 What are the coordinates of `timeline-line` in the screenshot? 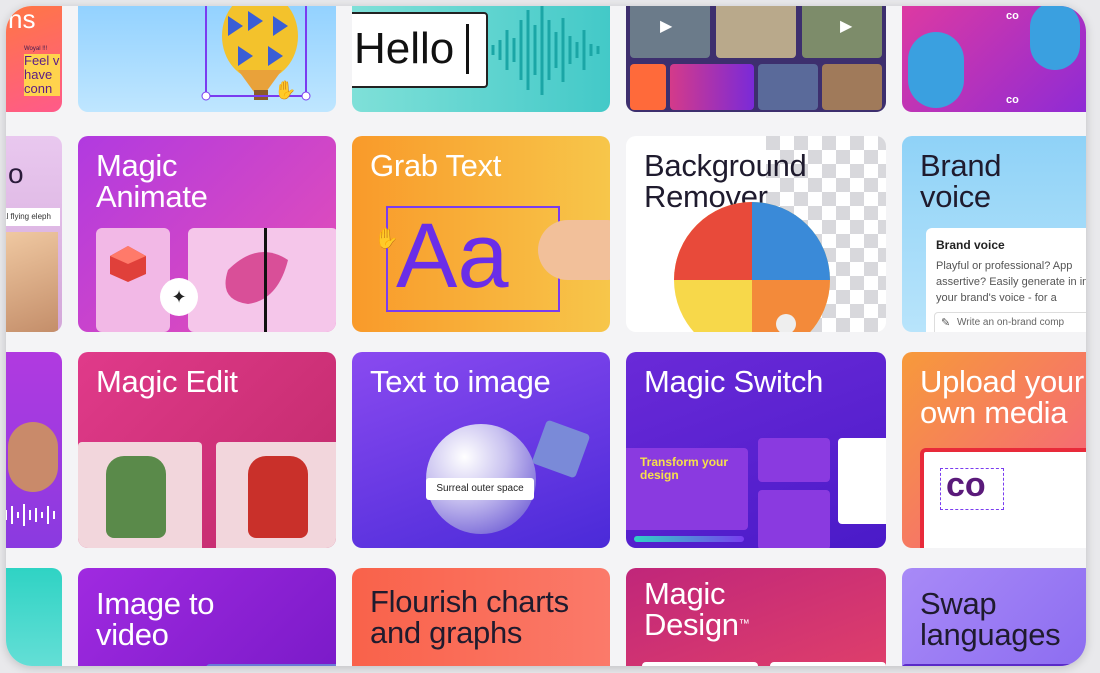 It's located at (265, 280).